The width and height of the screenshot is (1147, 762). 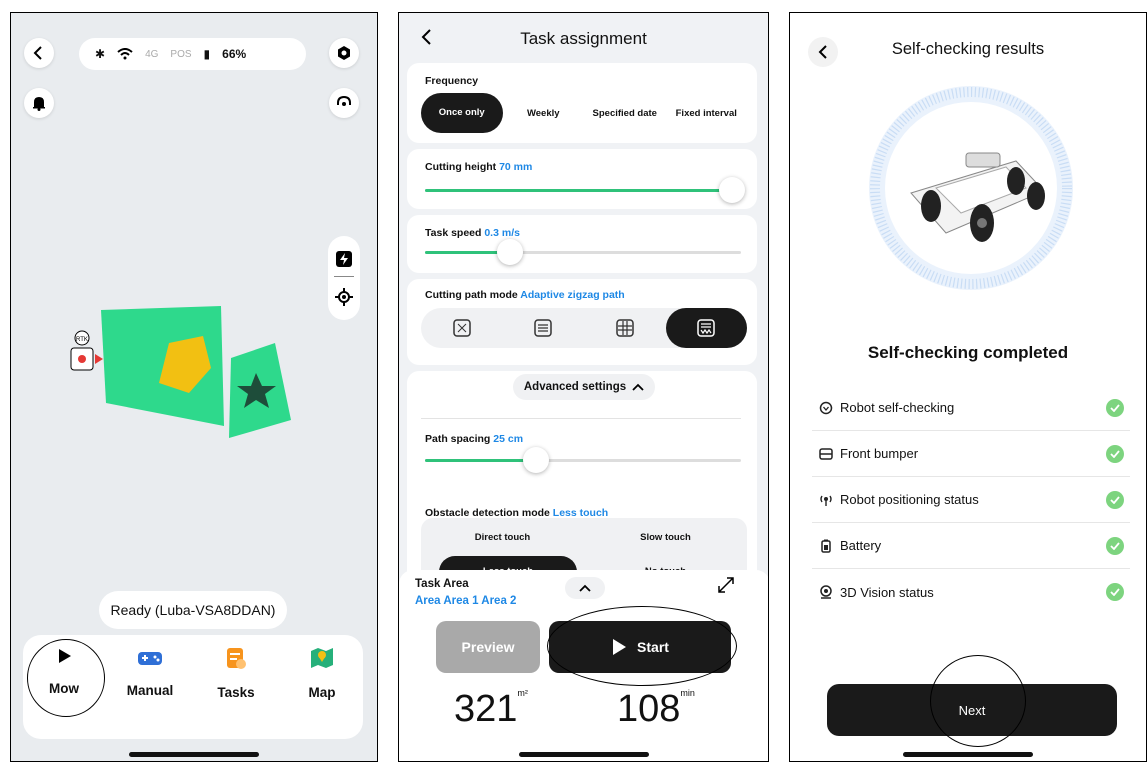 I want to click on obstacle-option: Slow touch, so click(x=665, y=537).